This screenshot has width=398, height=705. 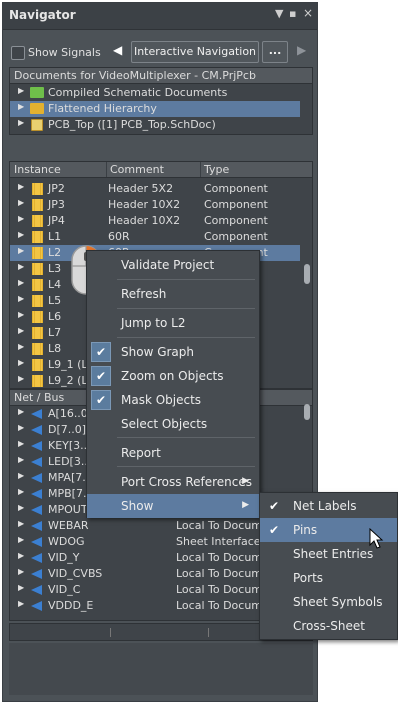 I want to click on submenu-item-ports: Ports, so click(x=328, y=578).